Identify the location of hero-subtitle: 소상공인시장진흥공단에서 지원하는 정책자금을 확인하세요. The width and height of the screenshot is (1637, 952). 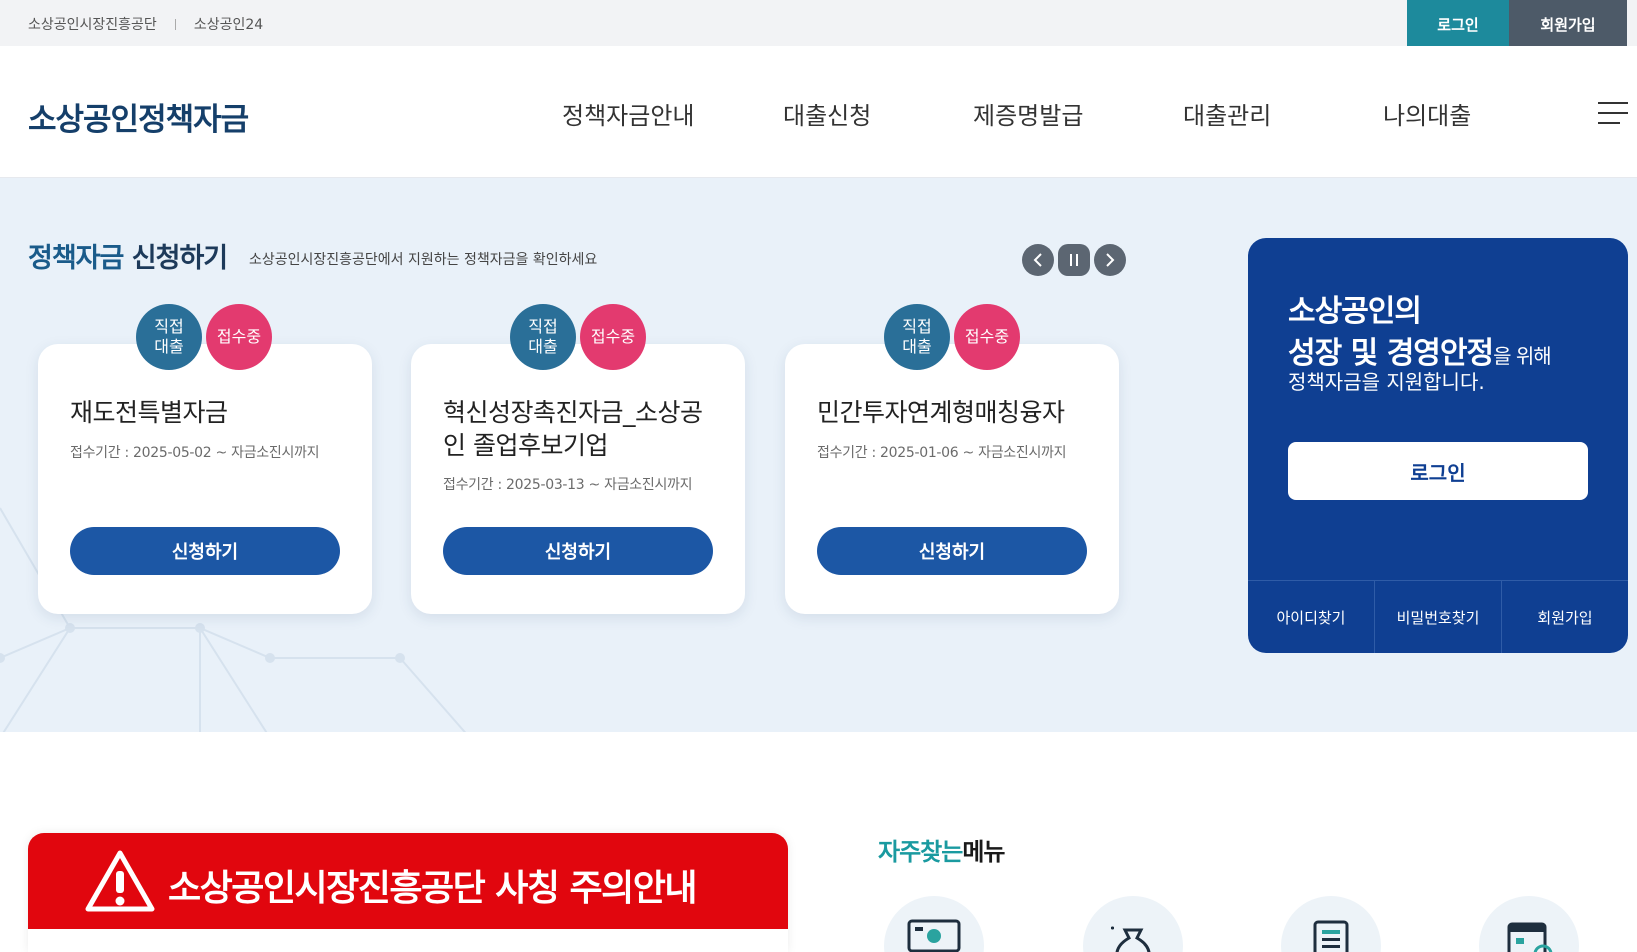
(423, 260).